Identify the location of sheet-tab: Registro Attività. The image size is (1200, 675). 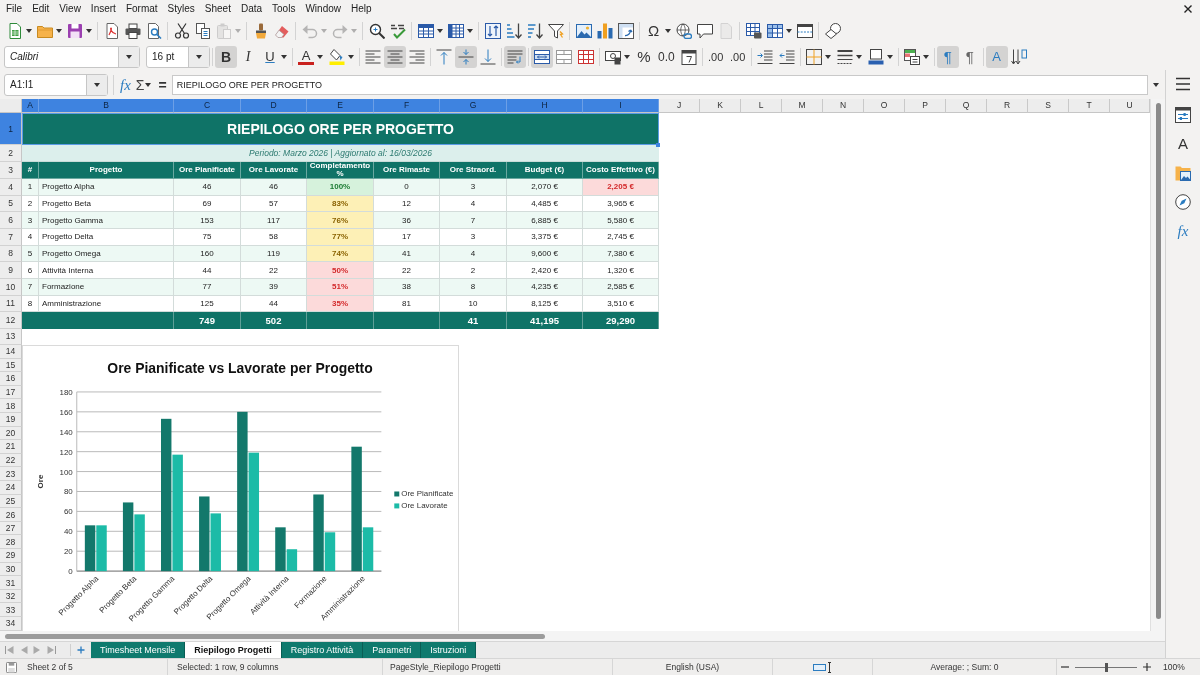
(322, 650).